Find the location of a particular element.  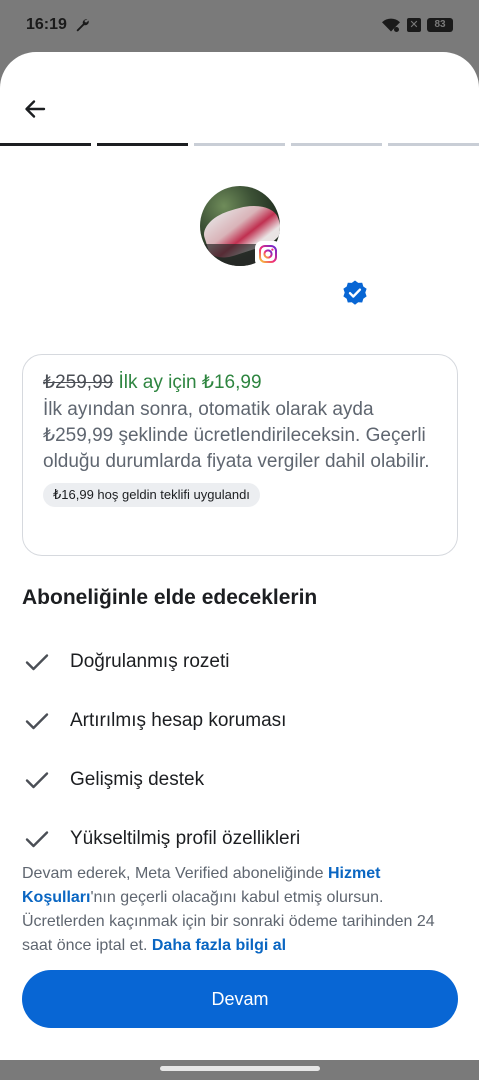

price-line: ₺259,99 İlk ay için ₺16,99 is located at coordinates (240, 383).